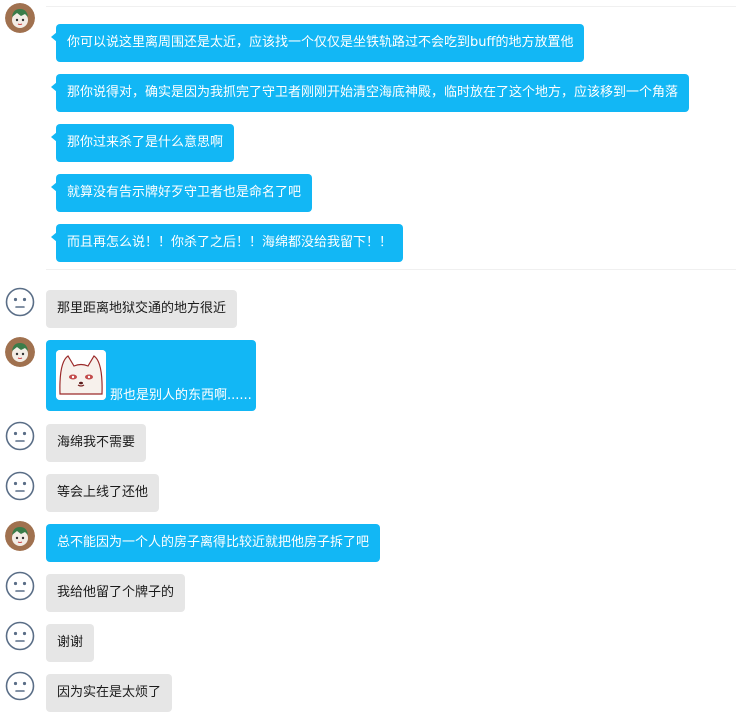 The width and height of the screenshot is (736, 719). Describe the element at coordinates (70, 643) in the screenshot. I see `message-bubble: 谢谢` at that location.